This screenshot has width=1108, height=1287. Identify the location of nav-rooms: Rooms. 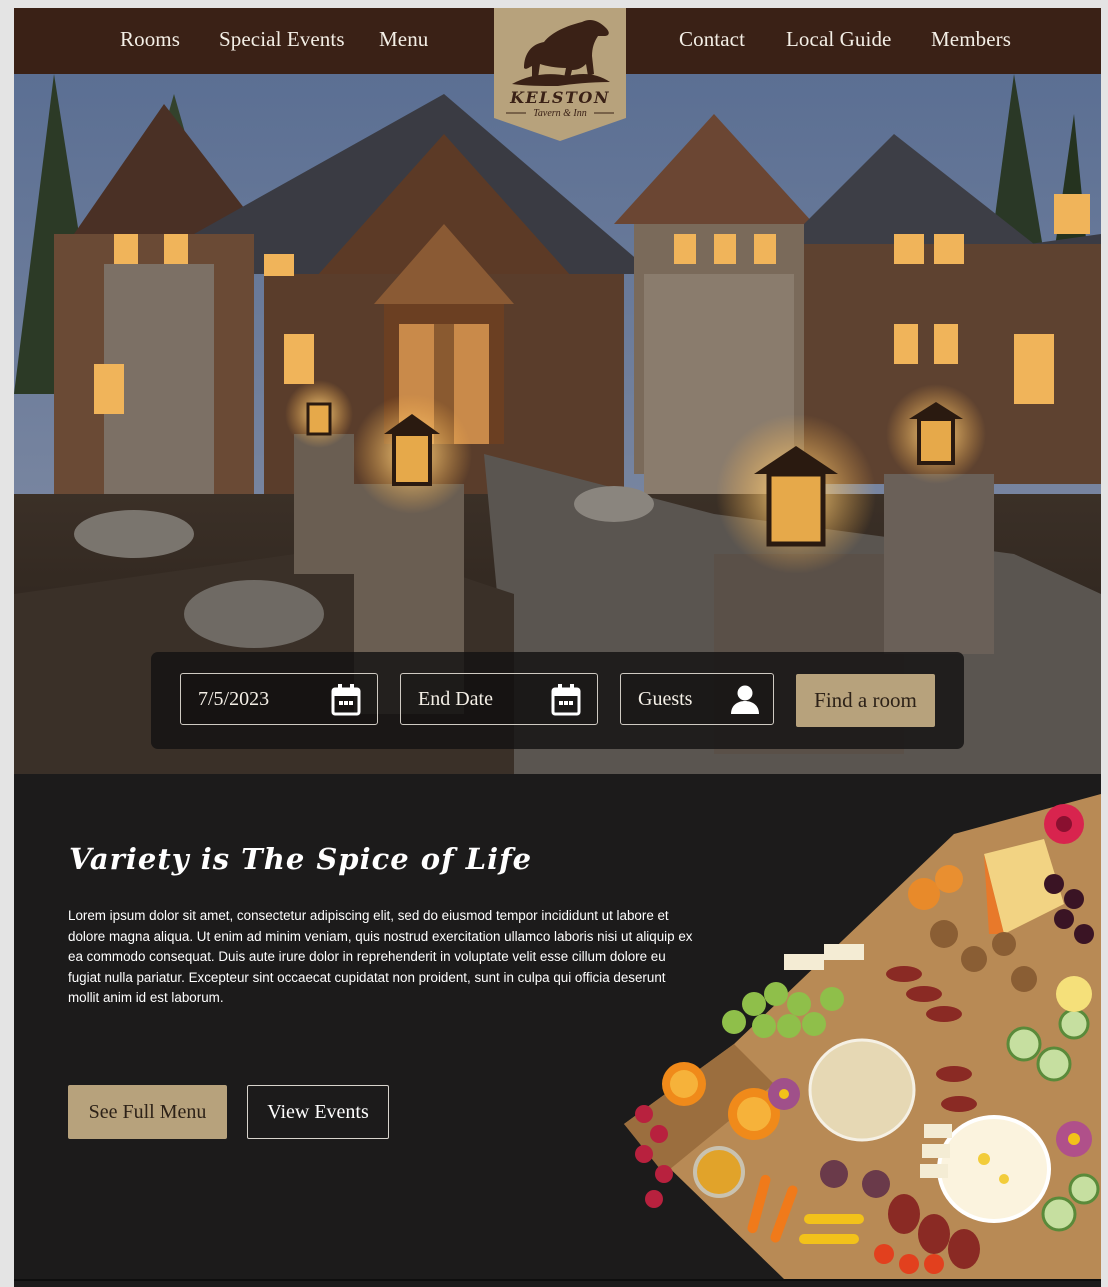
(150, 39).